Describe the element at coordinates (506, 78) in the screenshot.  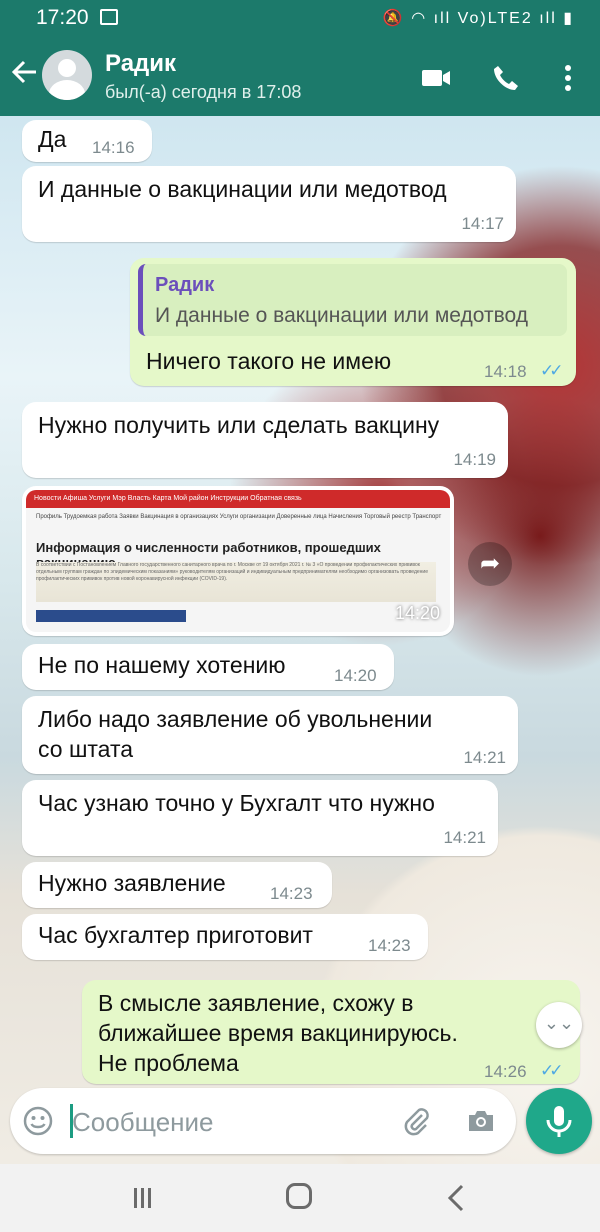
I see `phone-icon` at that location.